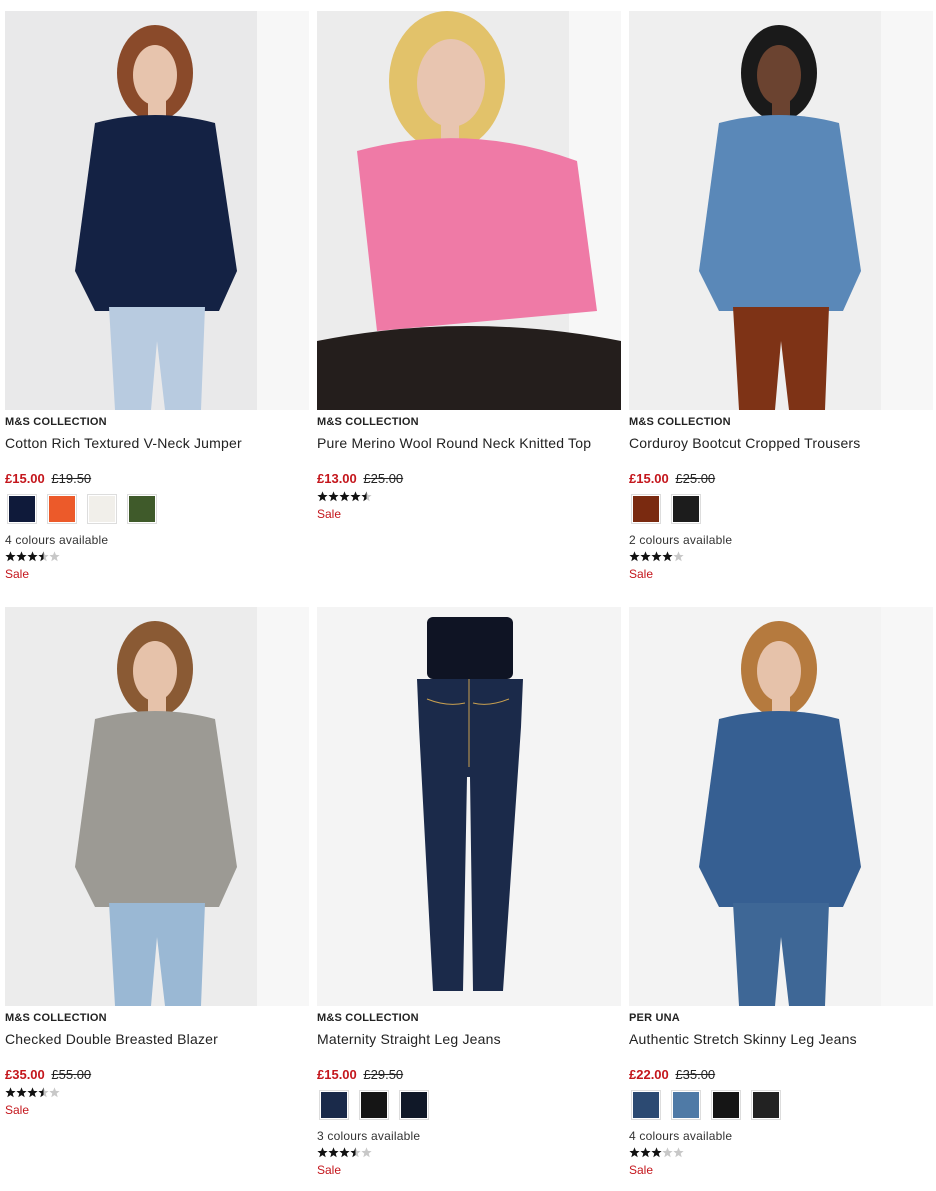  I want to click on original-price: £55.00, so click(71, 1074).